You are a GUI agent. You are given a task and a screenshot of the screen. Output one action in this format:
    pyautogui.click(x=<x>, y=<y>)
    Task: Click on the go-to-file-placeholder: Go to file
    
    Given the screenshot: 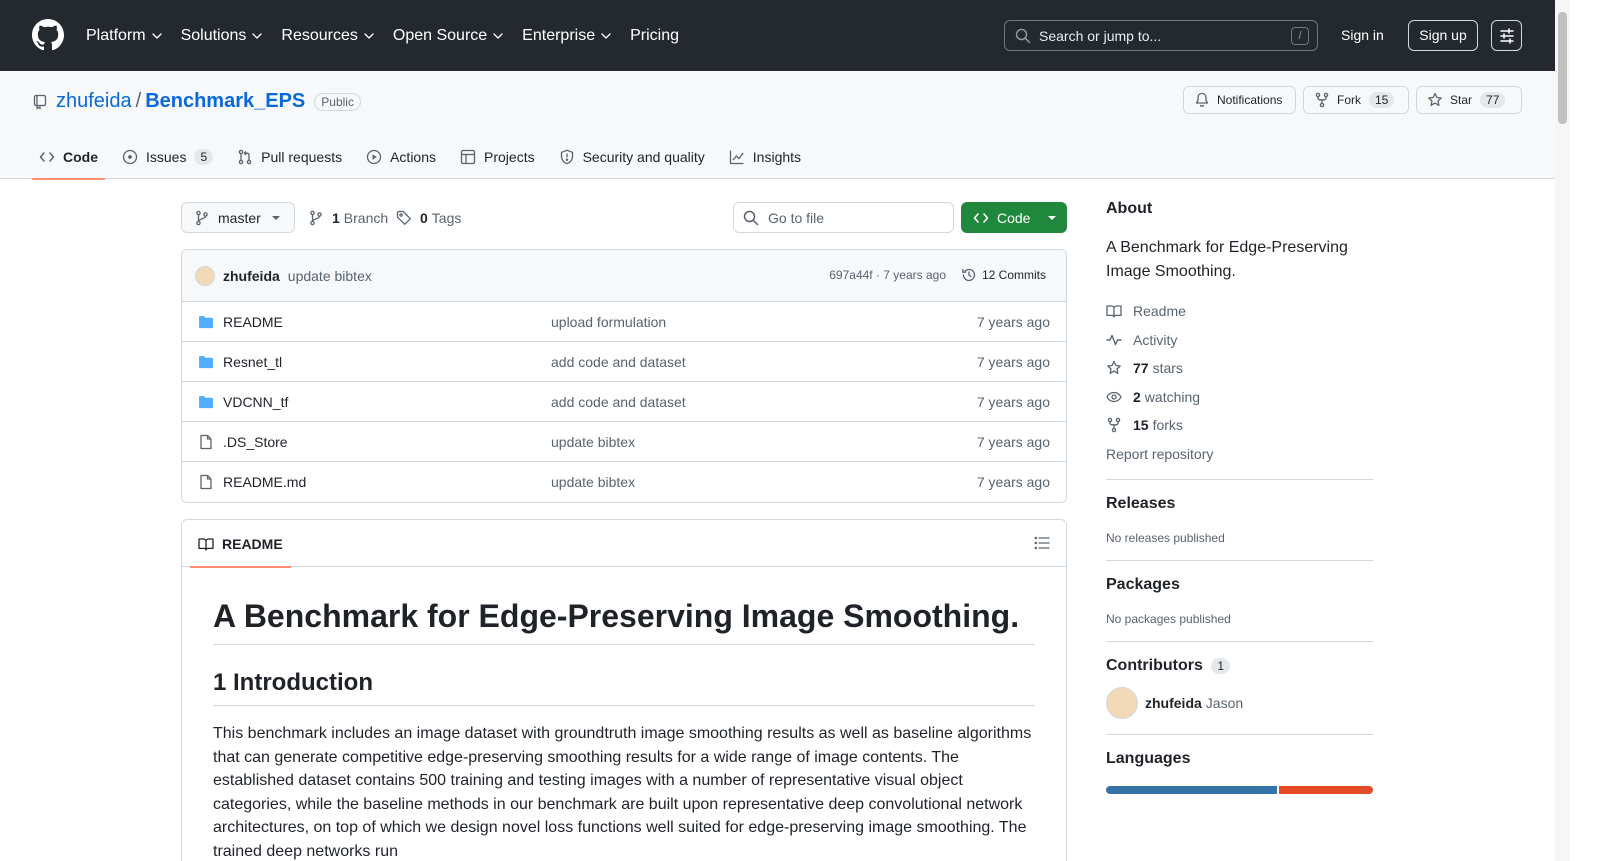 What is the action you would take?
    pyautogui.click(x=796, y=217)
    